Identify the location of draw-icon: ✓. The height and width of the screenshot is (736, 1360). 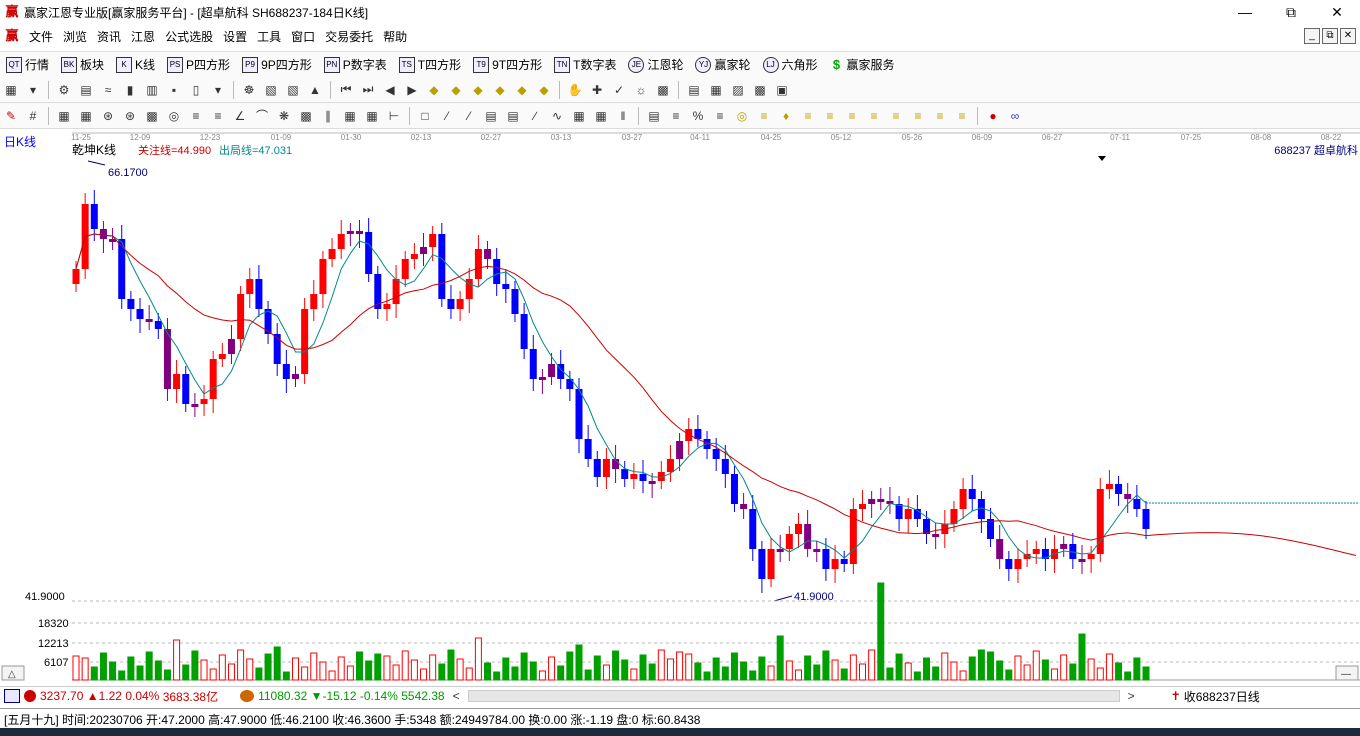
(619, 90).